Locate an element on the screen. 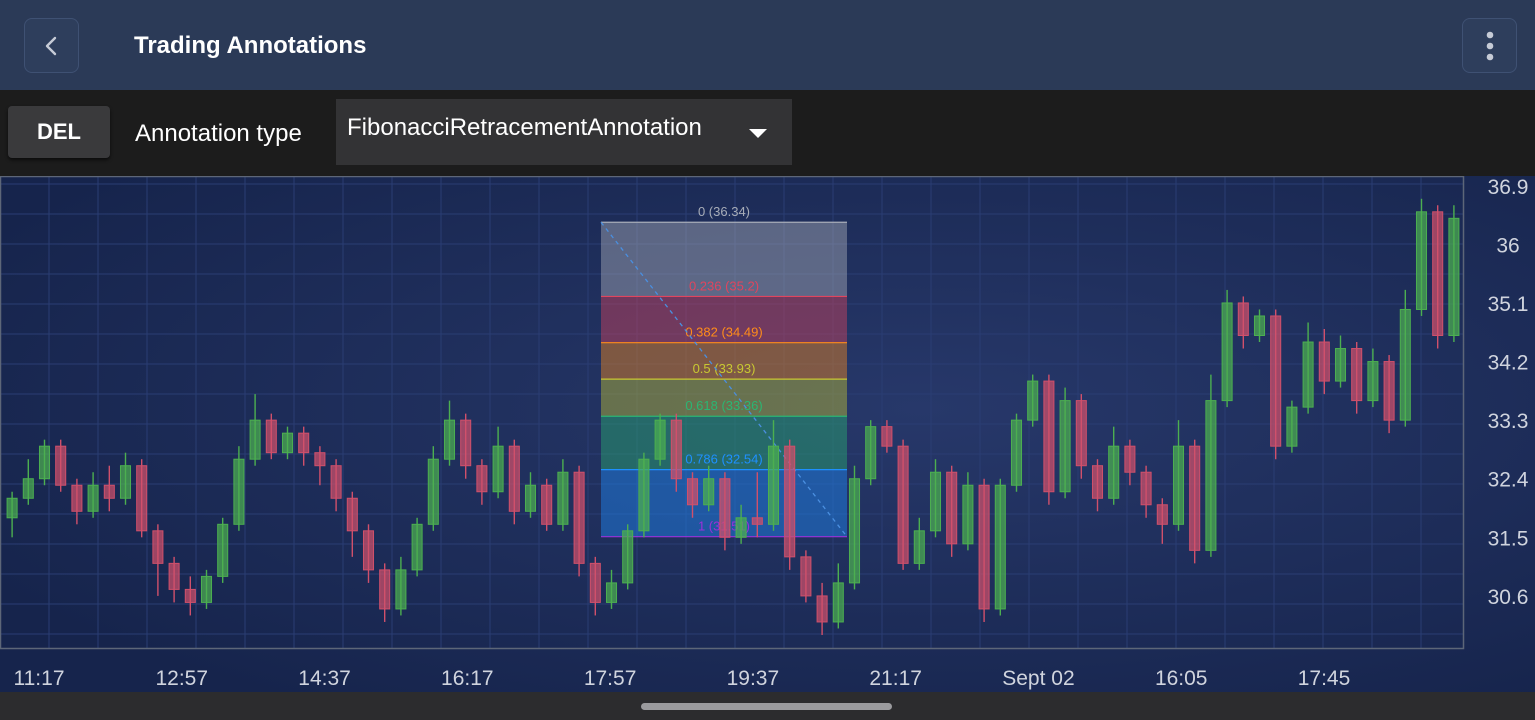  x-tick-label: 17:57 is located at coordinates (610, 678).